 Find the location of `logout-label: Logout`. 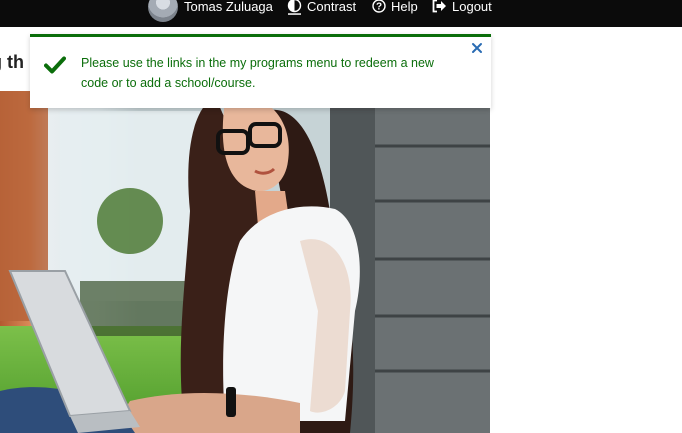

logout-label: Logout is located at coordinates (472, 7).